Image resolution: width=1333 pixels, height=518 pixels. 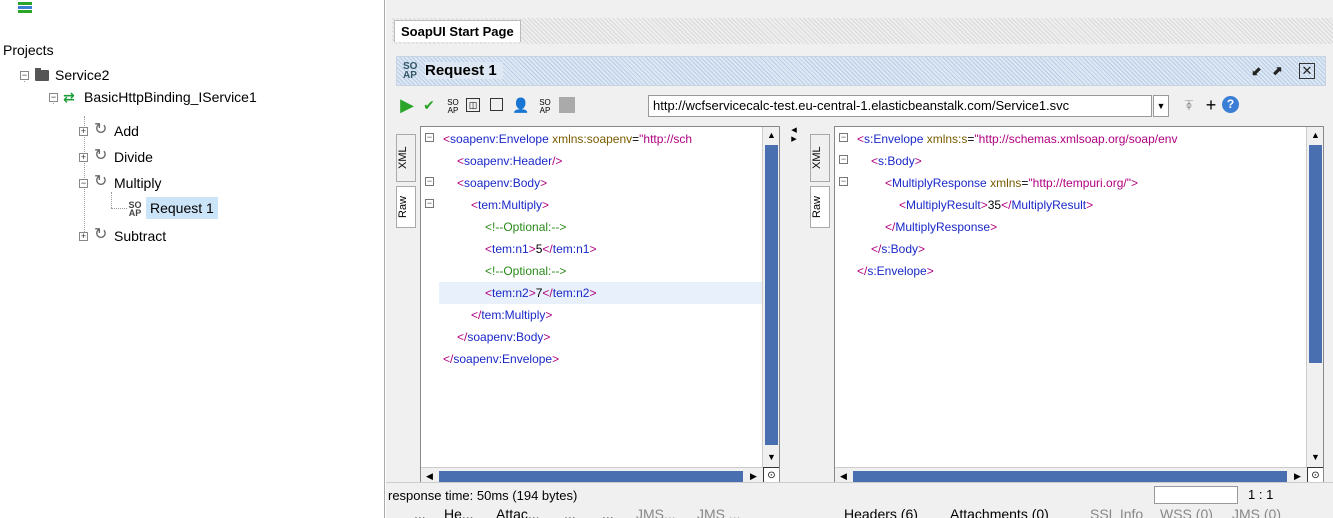 I want to click on code-token: MultiplyResponse, so click(x=939, y=183).